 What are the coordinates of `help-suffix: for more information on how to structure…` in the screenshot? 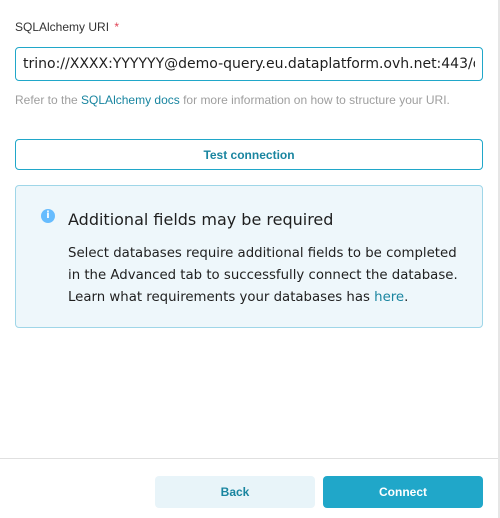 It's located at (314, 100).